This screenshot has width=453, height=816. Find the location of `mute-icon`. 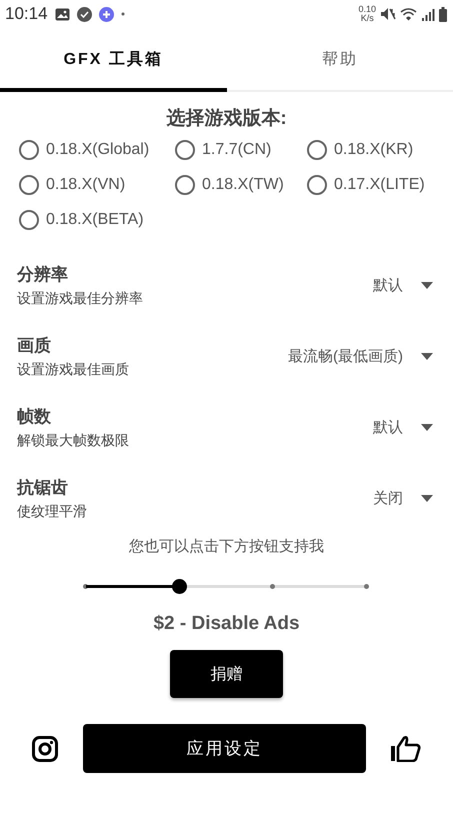

mute-icon is located at coordinates (388, 14).